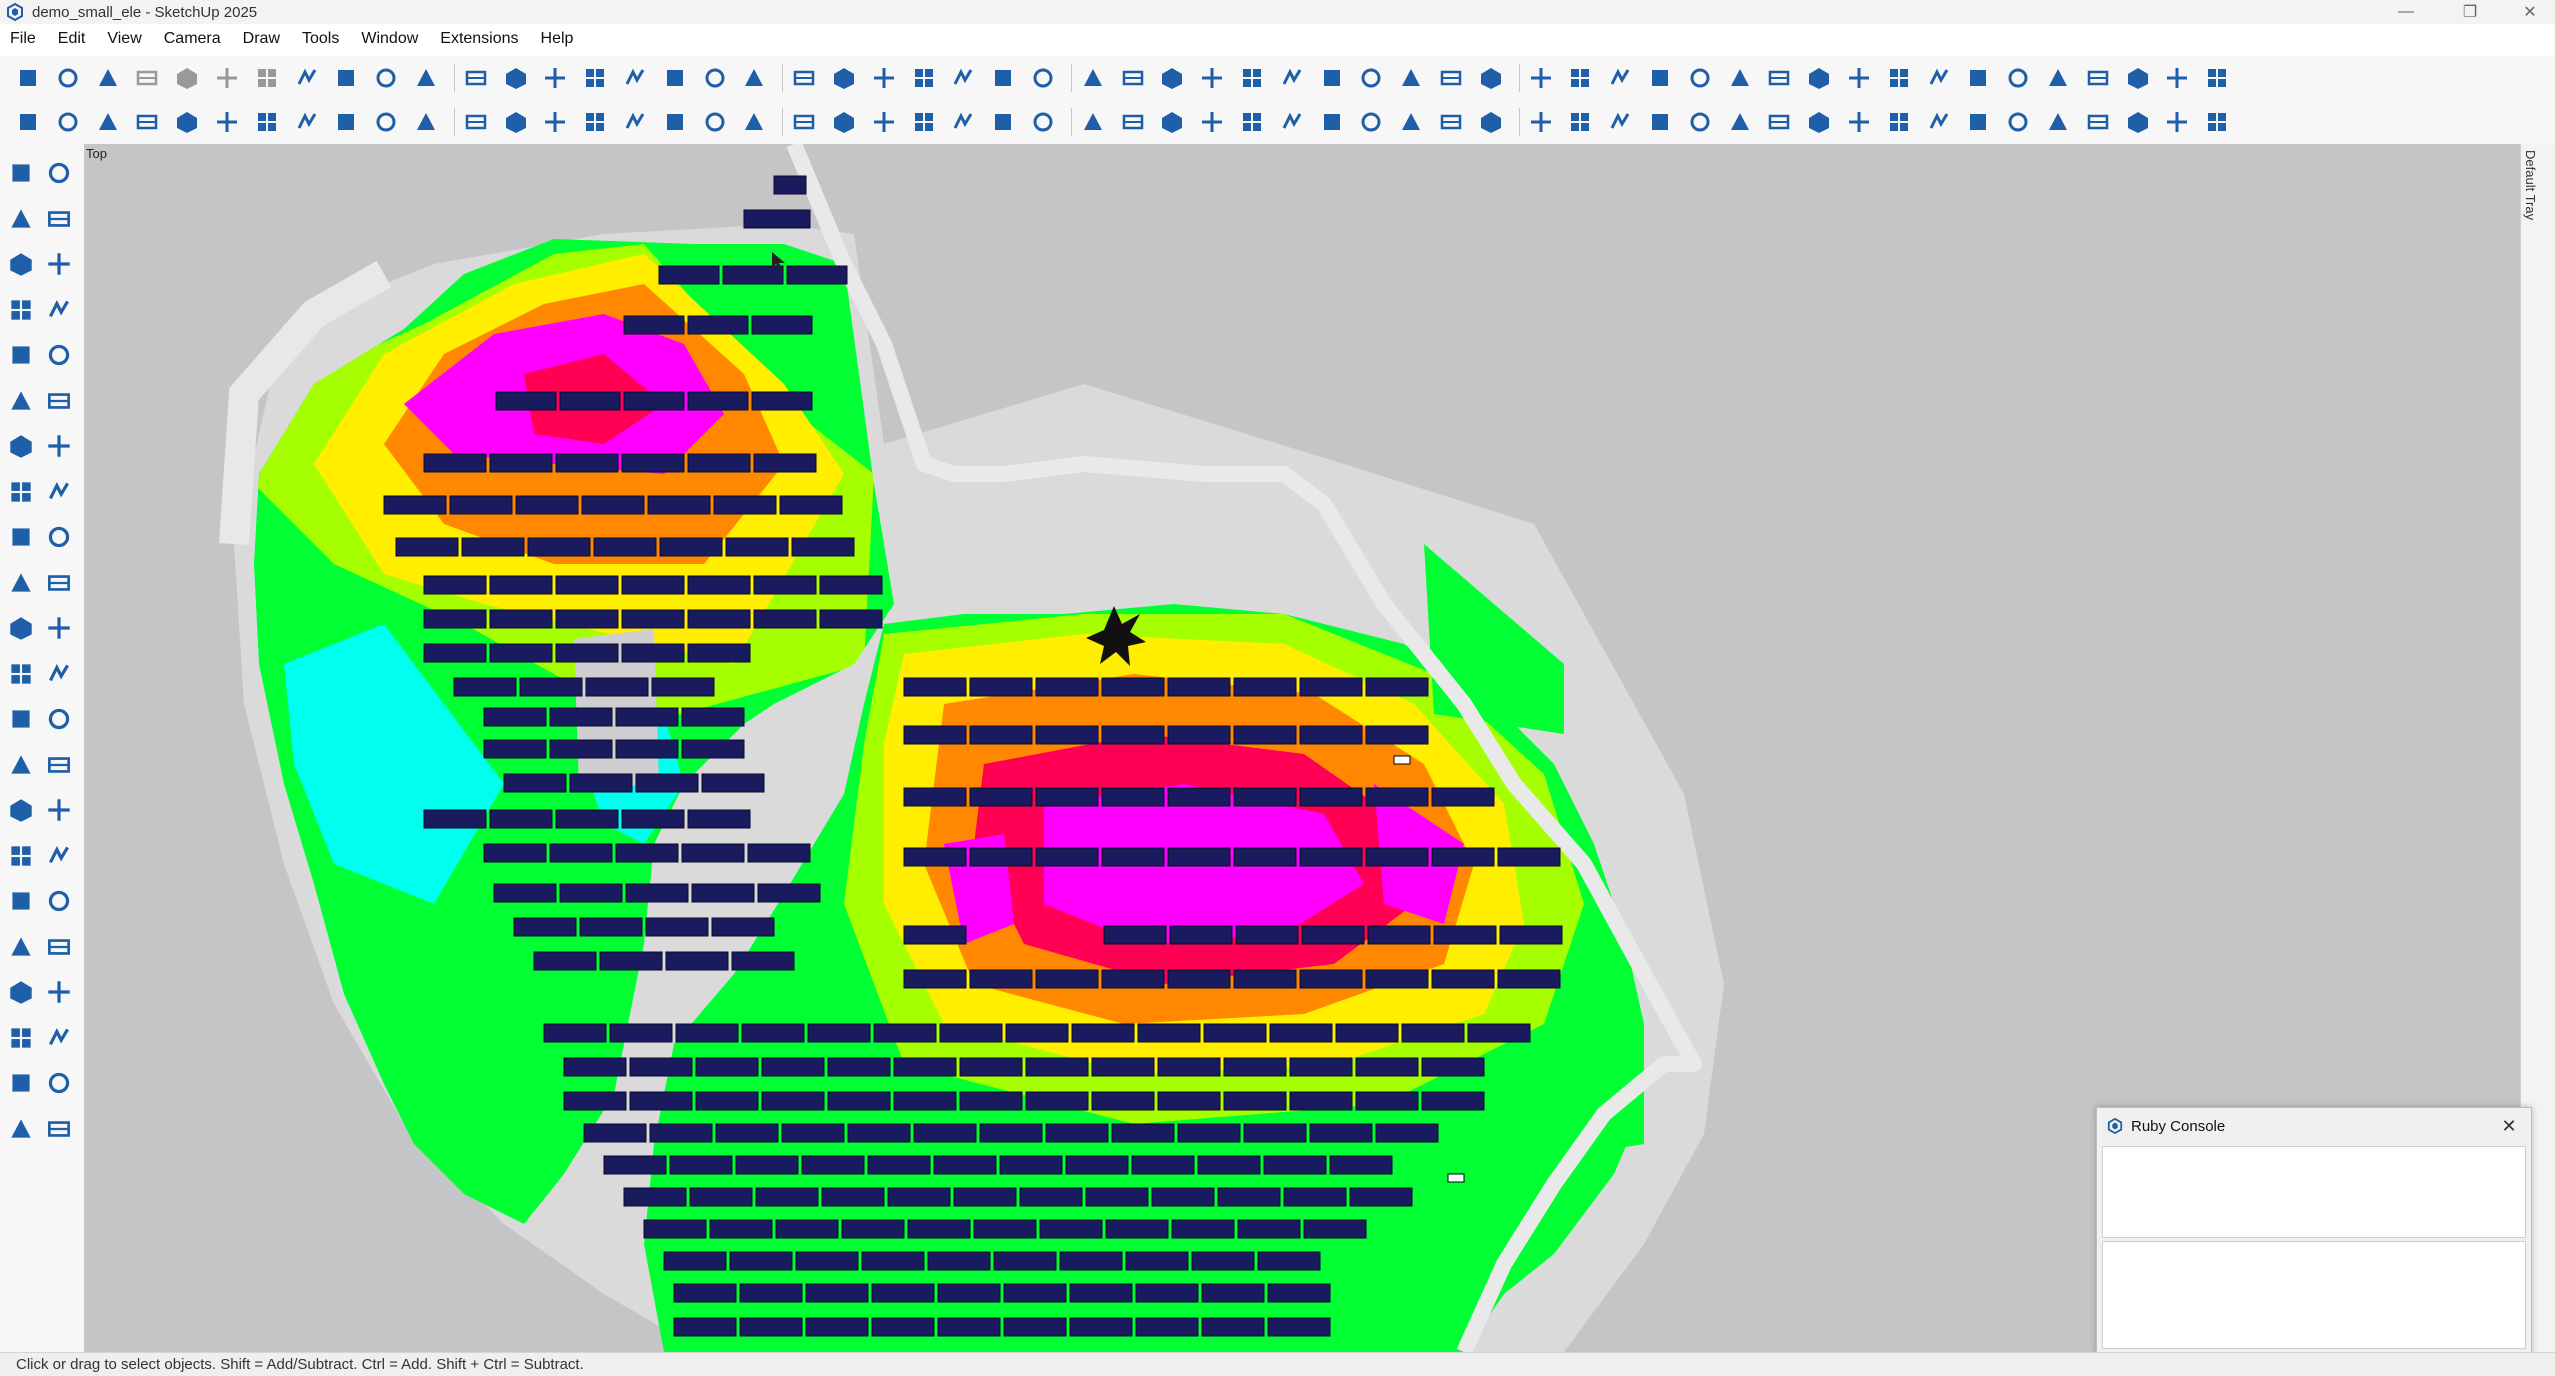 The image size is (2555, 1376). I want to click on terrain-mesh-icon, so click(187, 122).